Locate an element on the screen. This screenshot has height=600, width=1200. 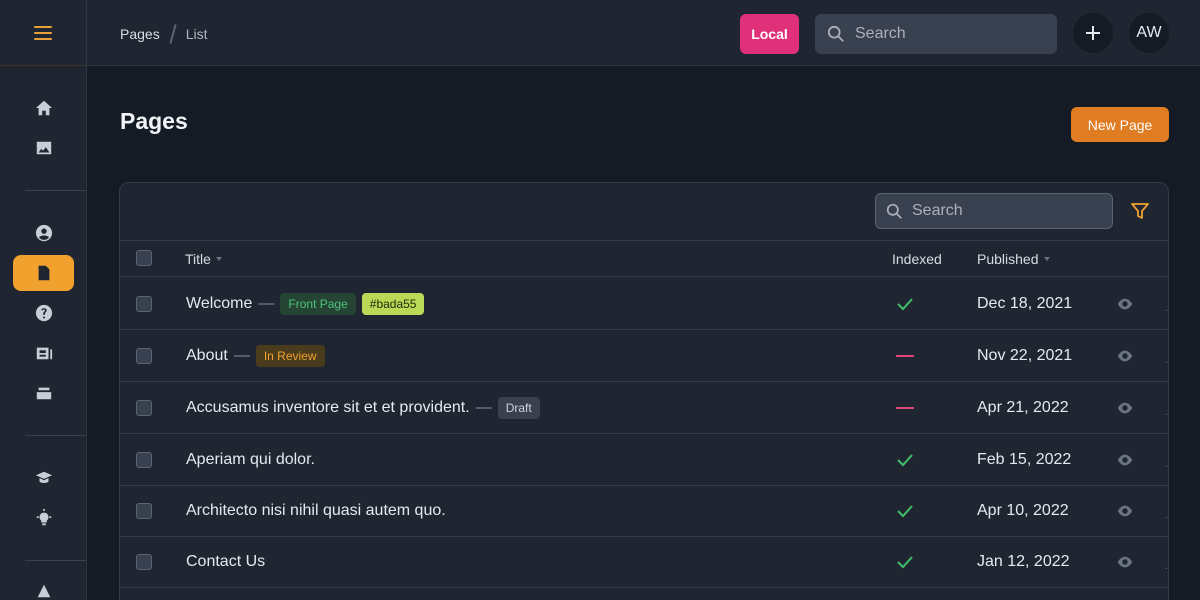
select-all-checkbox is located at coordinates (144, 258).